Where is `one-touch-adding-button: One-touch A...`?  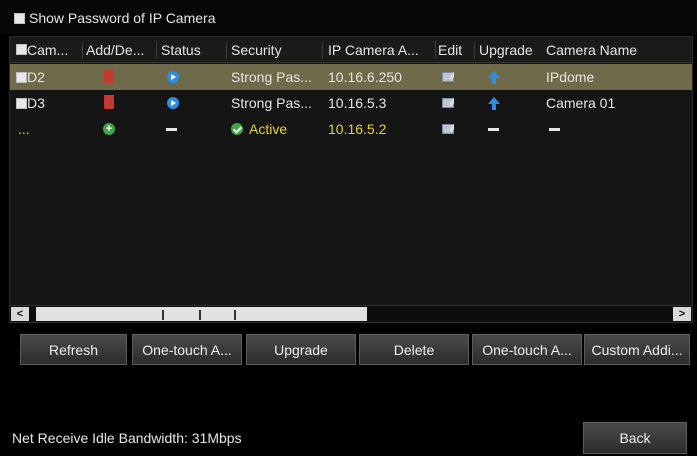 one-touch-adding-button: One-touch A... is located at coordinates (187, 349).